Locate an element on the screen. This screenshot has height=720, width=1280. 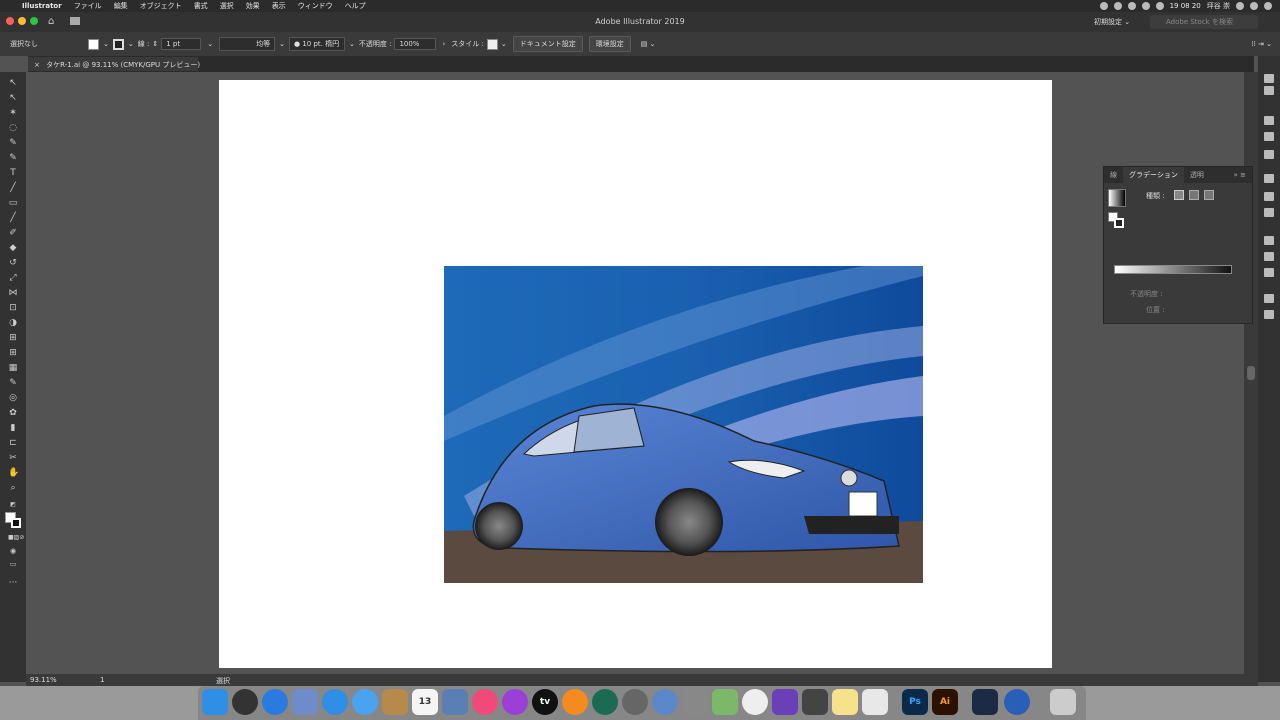
menu-effect: 効果 is located at coordinates (253, 6).